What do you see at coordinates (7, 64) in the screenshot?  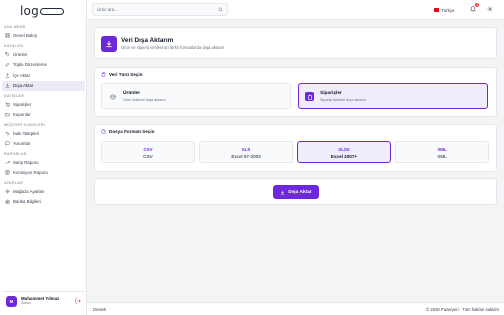 I see `edit-icon` at bounding box center [7, 64].